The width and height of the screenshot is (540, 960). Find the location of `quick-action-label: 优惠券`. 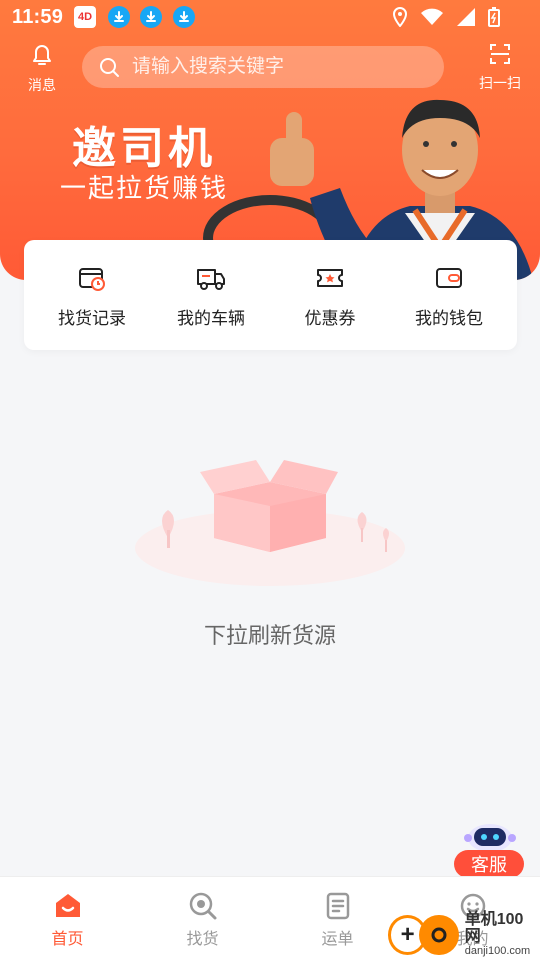

quick-action-label: 优惠券 is located at coordinates (330, 318).